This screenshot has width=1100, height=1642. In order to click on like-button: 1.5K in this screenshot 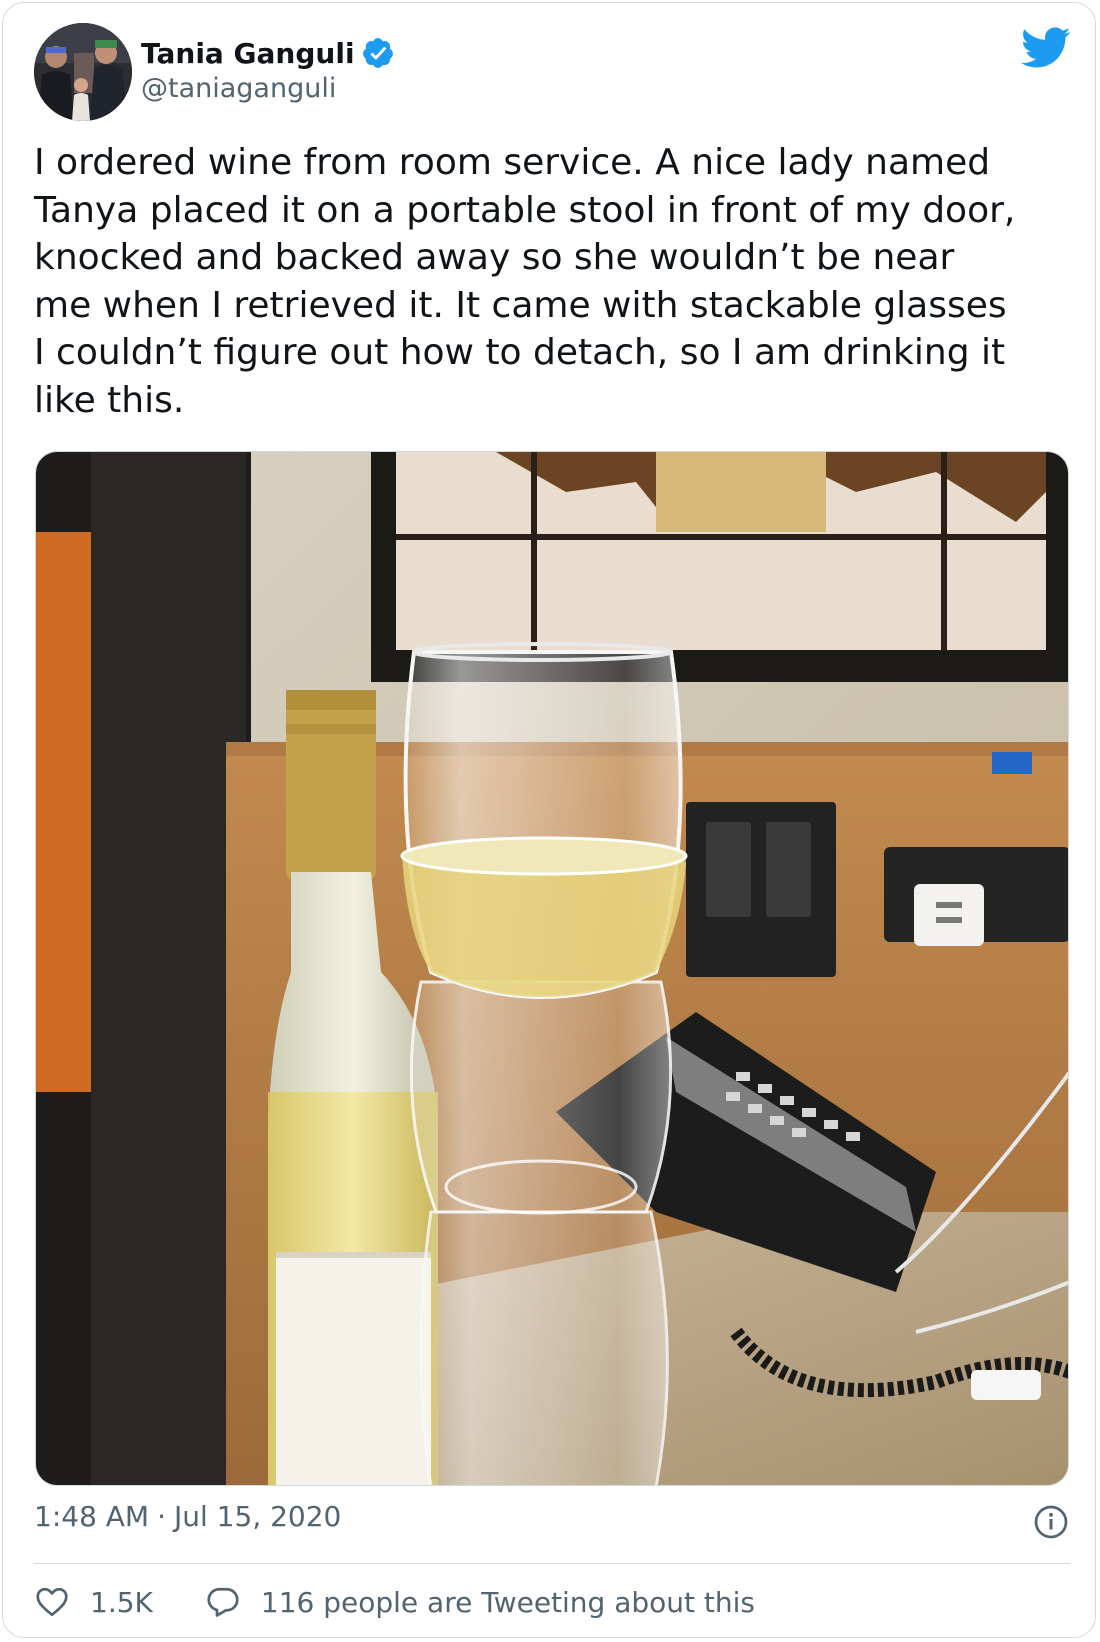, I will do `click(93, 1602)`.